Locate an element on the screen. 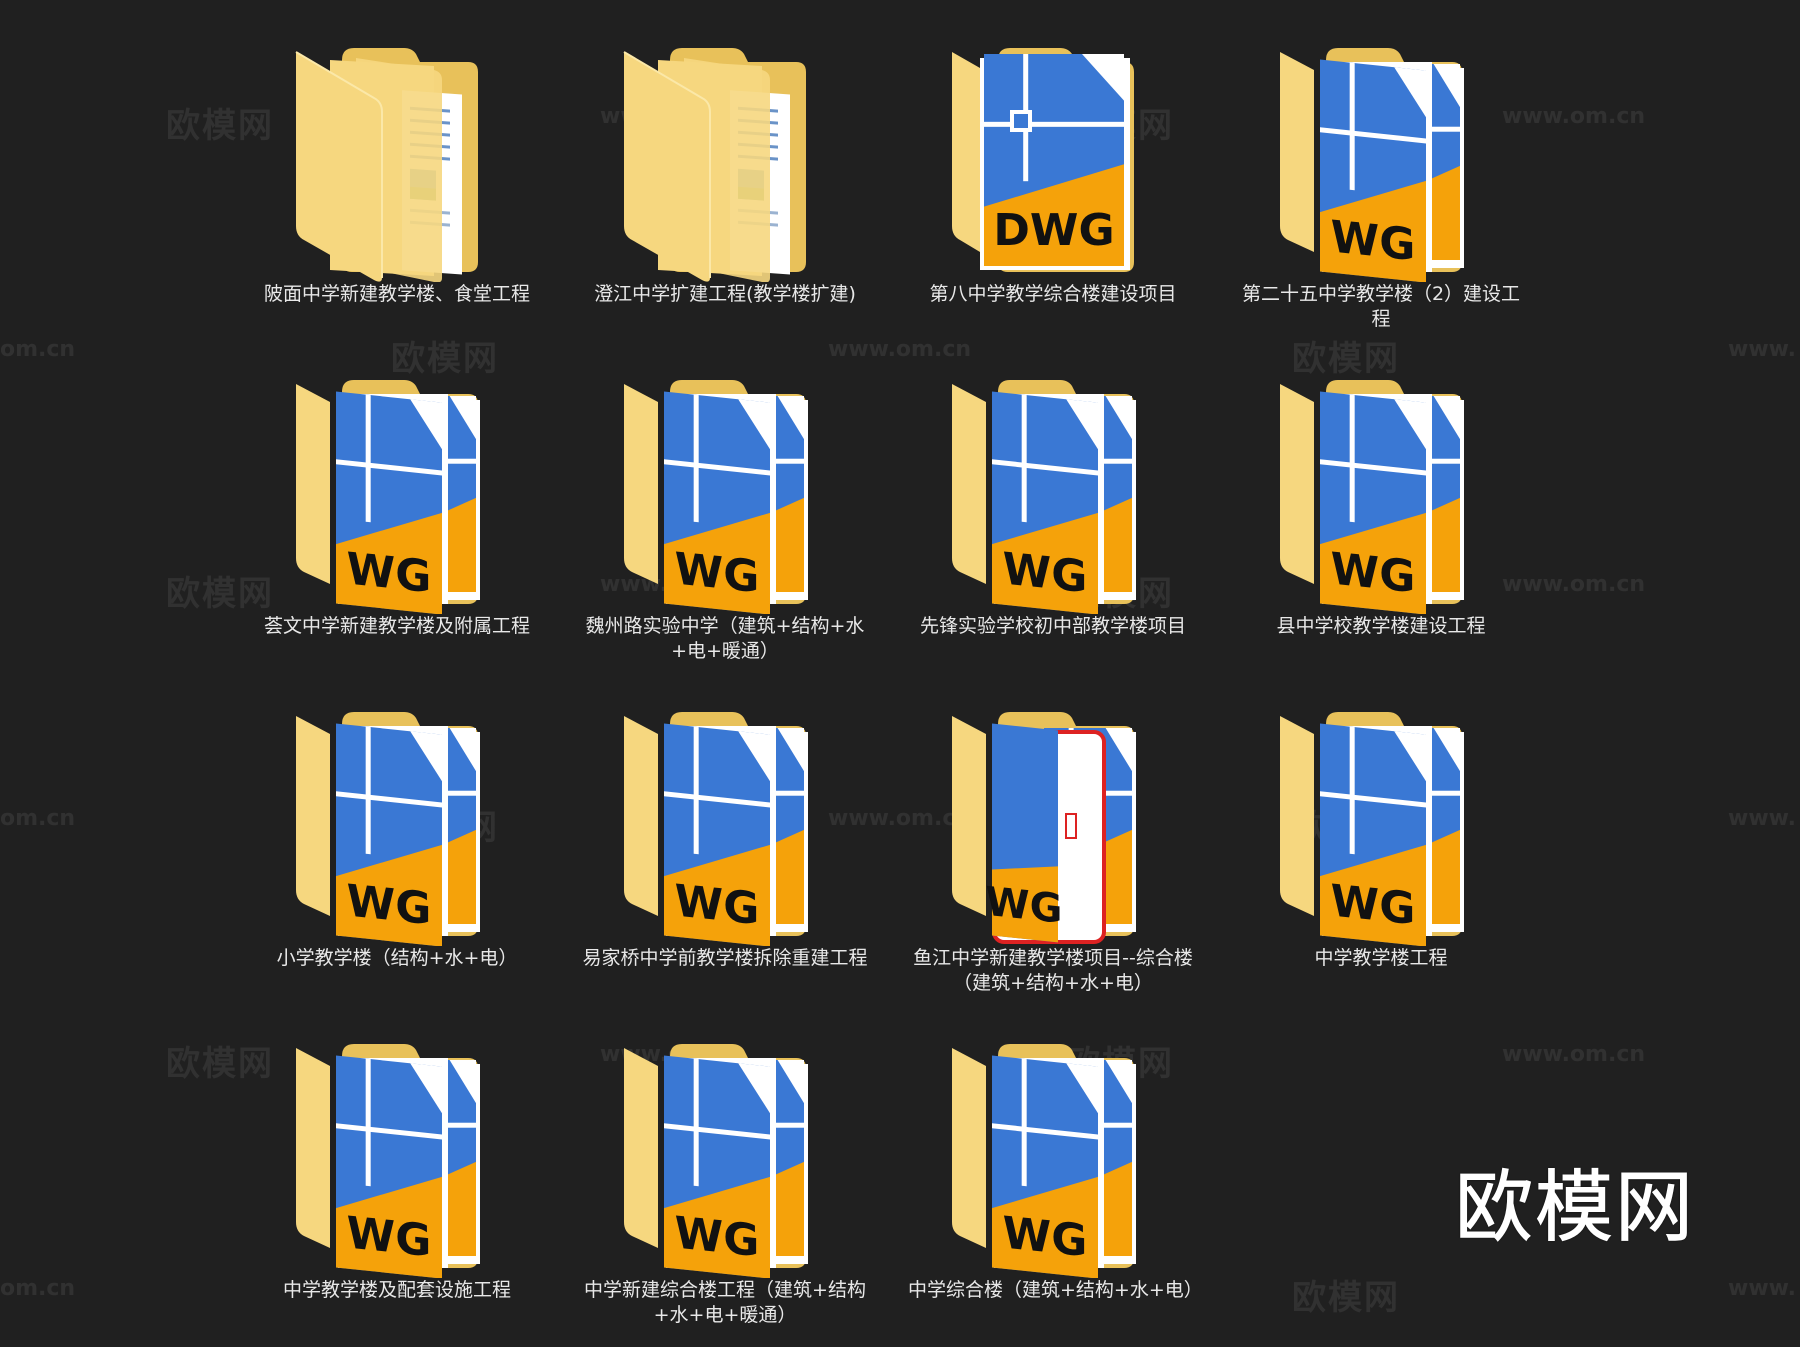  folder-item: DWG 第八中学教学综合楼建设项目 is located at coordinates (1053, 190).